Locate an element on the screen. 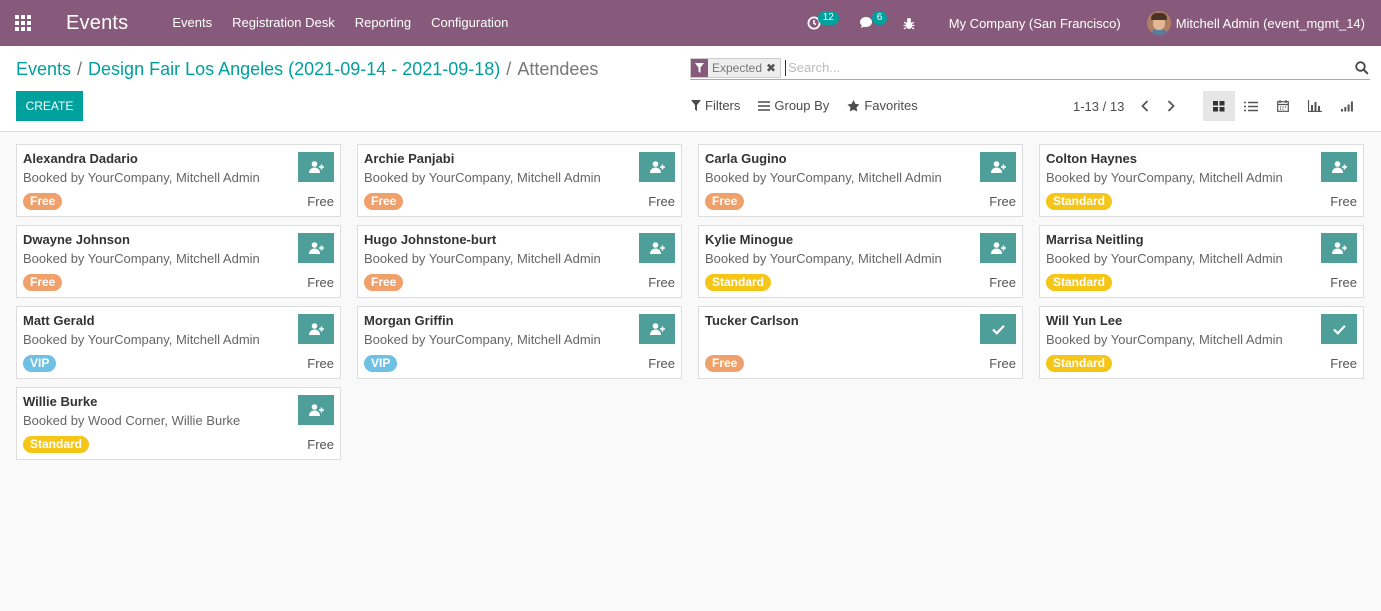  search-input is located at coordinates (1067, 67).